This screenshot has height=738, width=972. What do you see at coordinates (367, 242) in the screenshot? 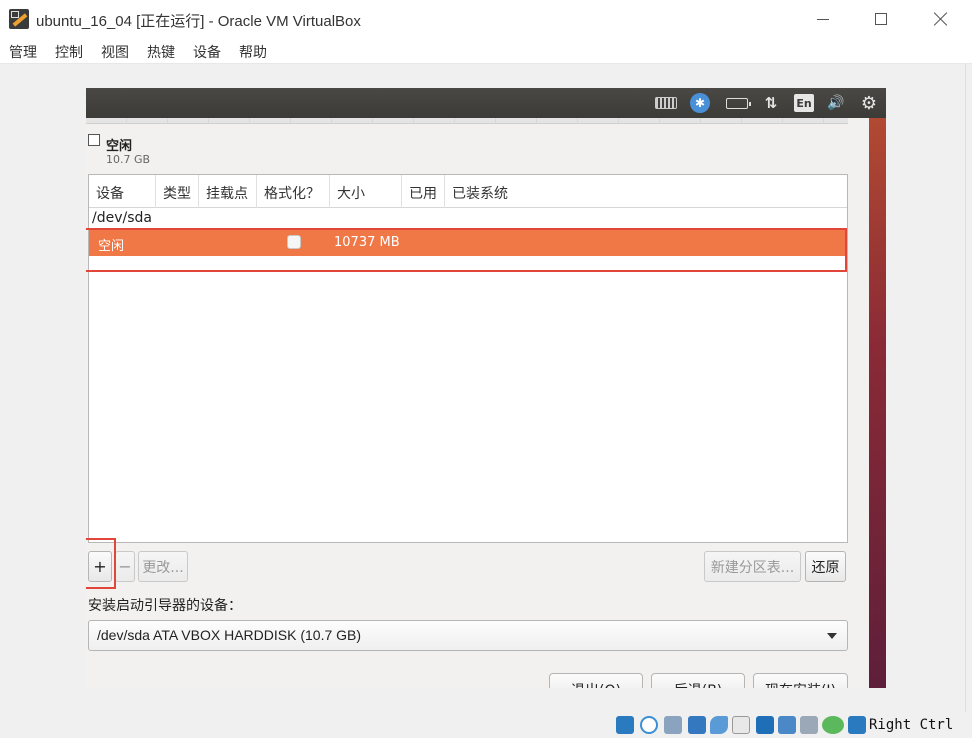
I see `cell-size: 10737 MB` at bounding box center [367, 242].